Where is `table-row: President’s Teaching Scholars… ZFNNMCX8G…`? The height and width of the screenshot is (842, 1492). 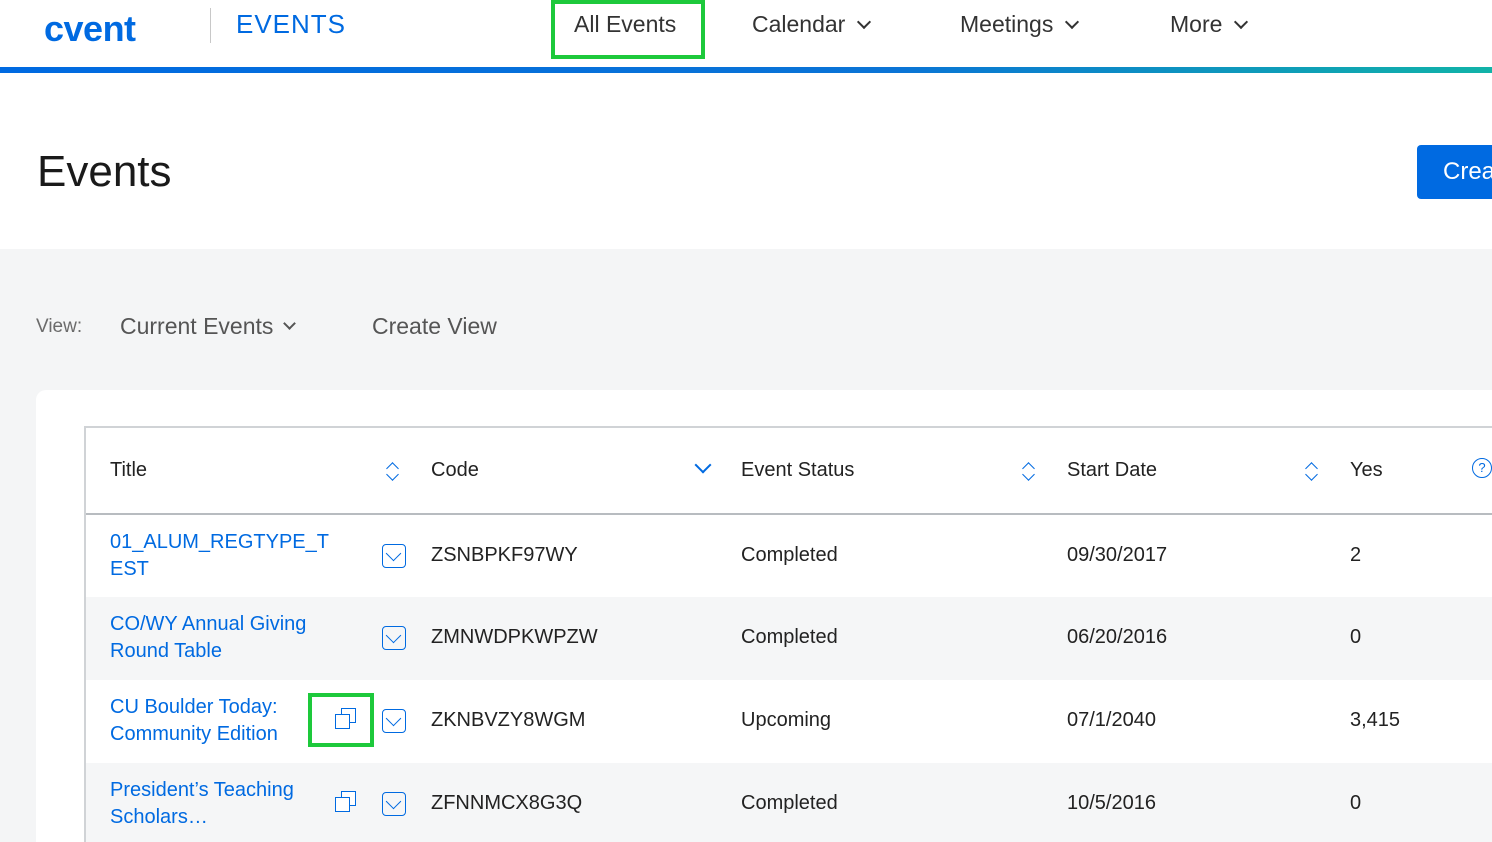 table-row: President’s Teaching Scholars… ZFNNMCX8G… is located at coordinates (789, 802).